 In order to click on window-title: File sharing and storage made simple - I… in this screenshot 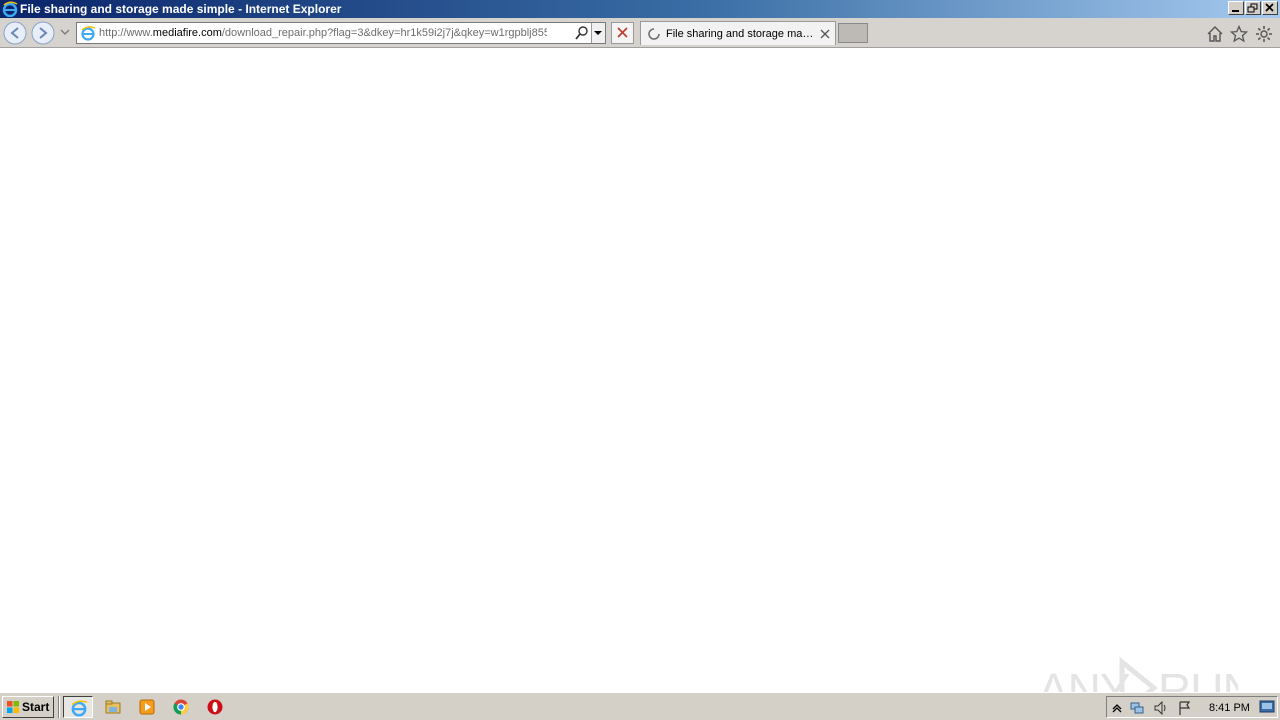, I will do `click(181, 9)`.